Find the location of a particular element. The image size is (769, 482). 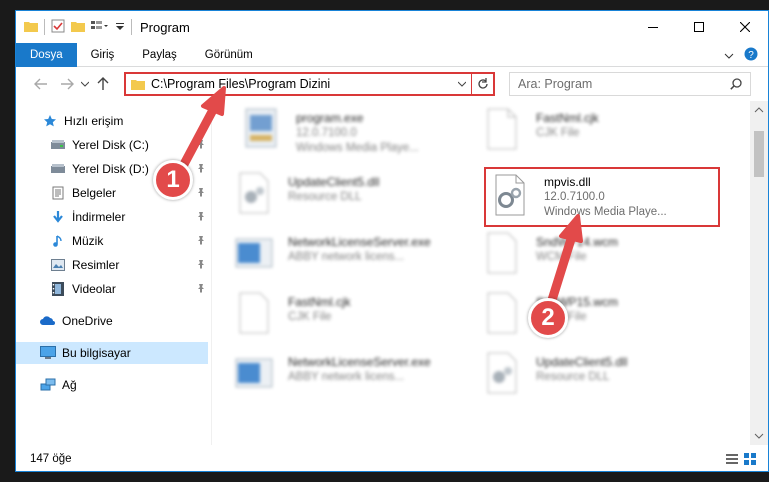

sidebar-item-downloads: İndirmeler is located at coordinates (114, 217).